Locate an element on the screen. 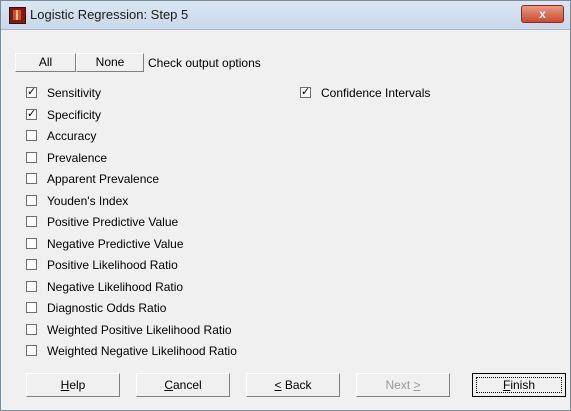 Image resolution: width=571 pixels, height=411 pixels. option-label: Weighted Positive Likelihood Ratio is located at coordinates (139, 329).